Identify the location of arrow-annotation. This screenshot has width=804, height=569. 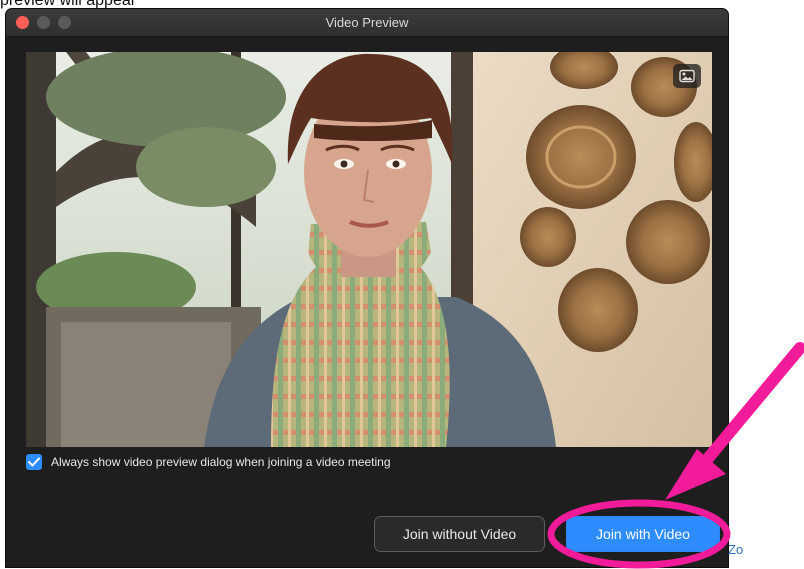
(734, 421).